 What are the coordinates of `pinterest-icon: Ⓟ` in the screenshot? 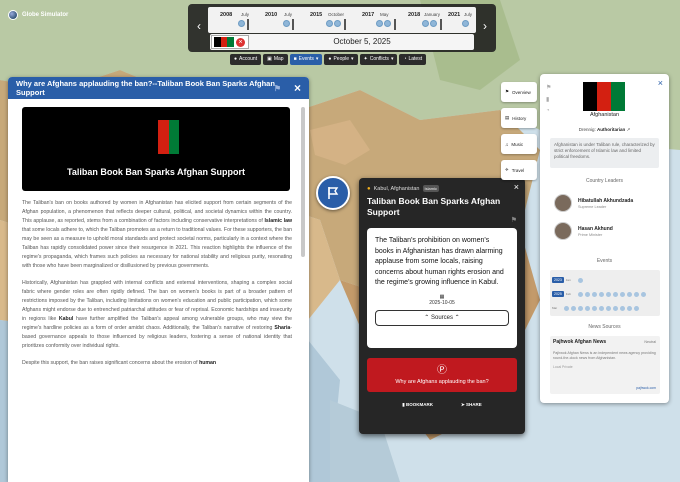 It's located at (442, 370).